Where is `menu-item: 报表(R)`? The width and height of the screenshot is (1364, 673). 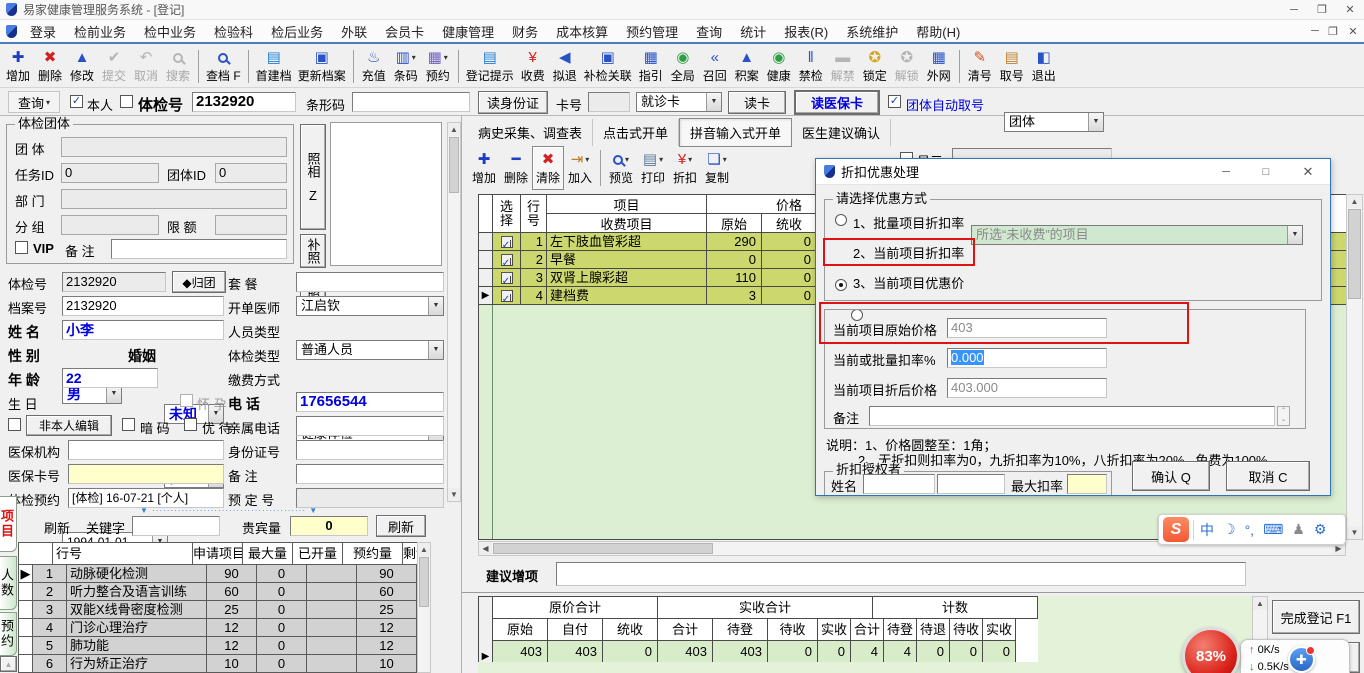
menu-item: 报表(R) is located at coordinates (806, 31).